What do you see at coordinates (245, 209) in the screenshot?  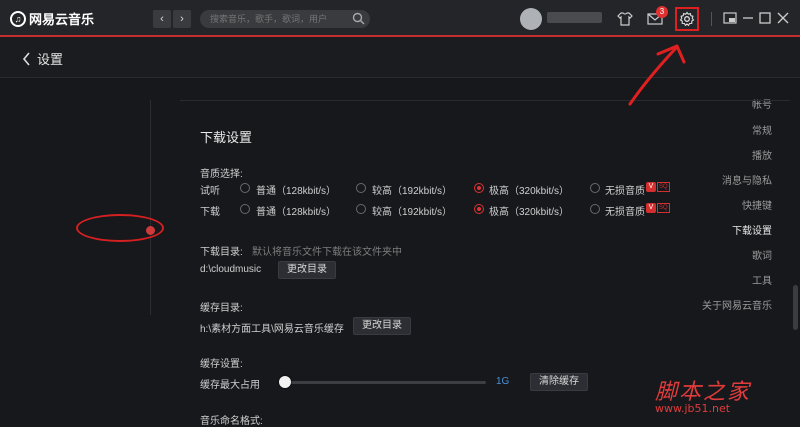 I see `radio-download-standard` at bounding box center [245, 209].